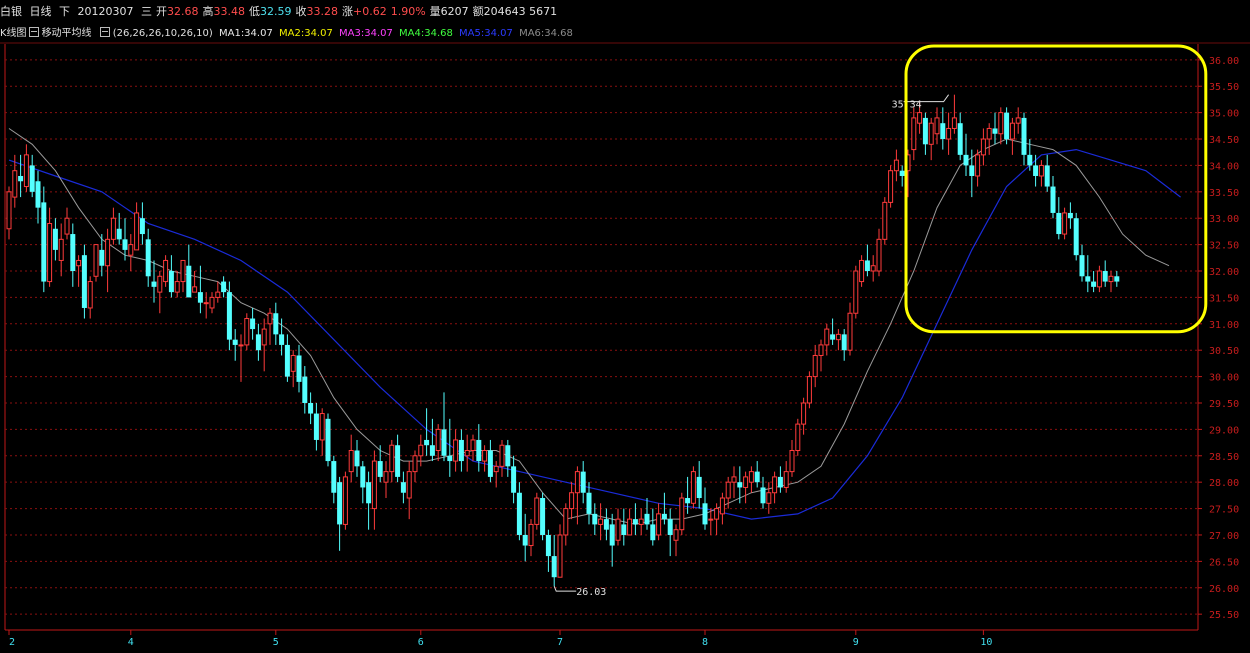  Describe the element at coordinates (1224, 615) in the screenshot. I see `y-tick-label: 25.50` at that location.